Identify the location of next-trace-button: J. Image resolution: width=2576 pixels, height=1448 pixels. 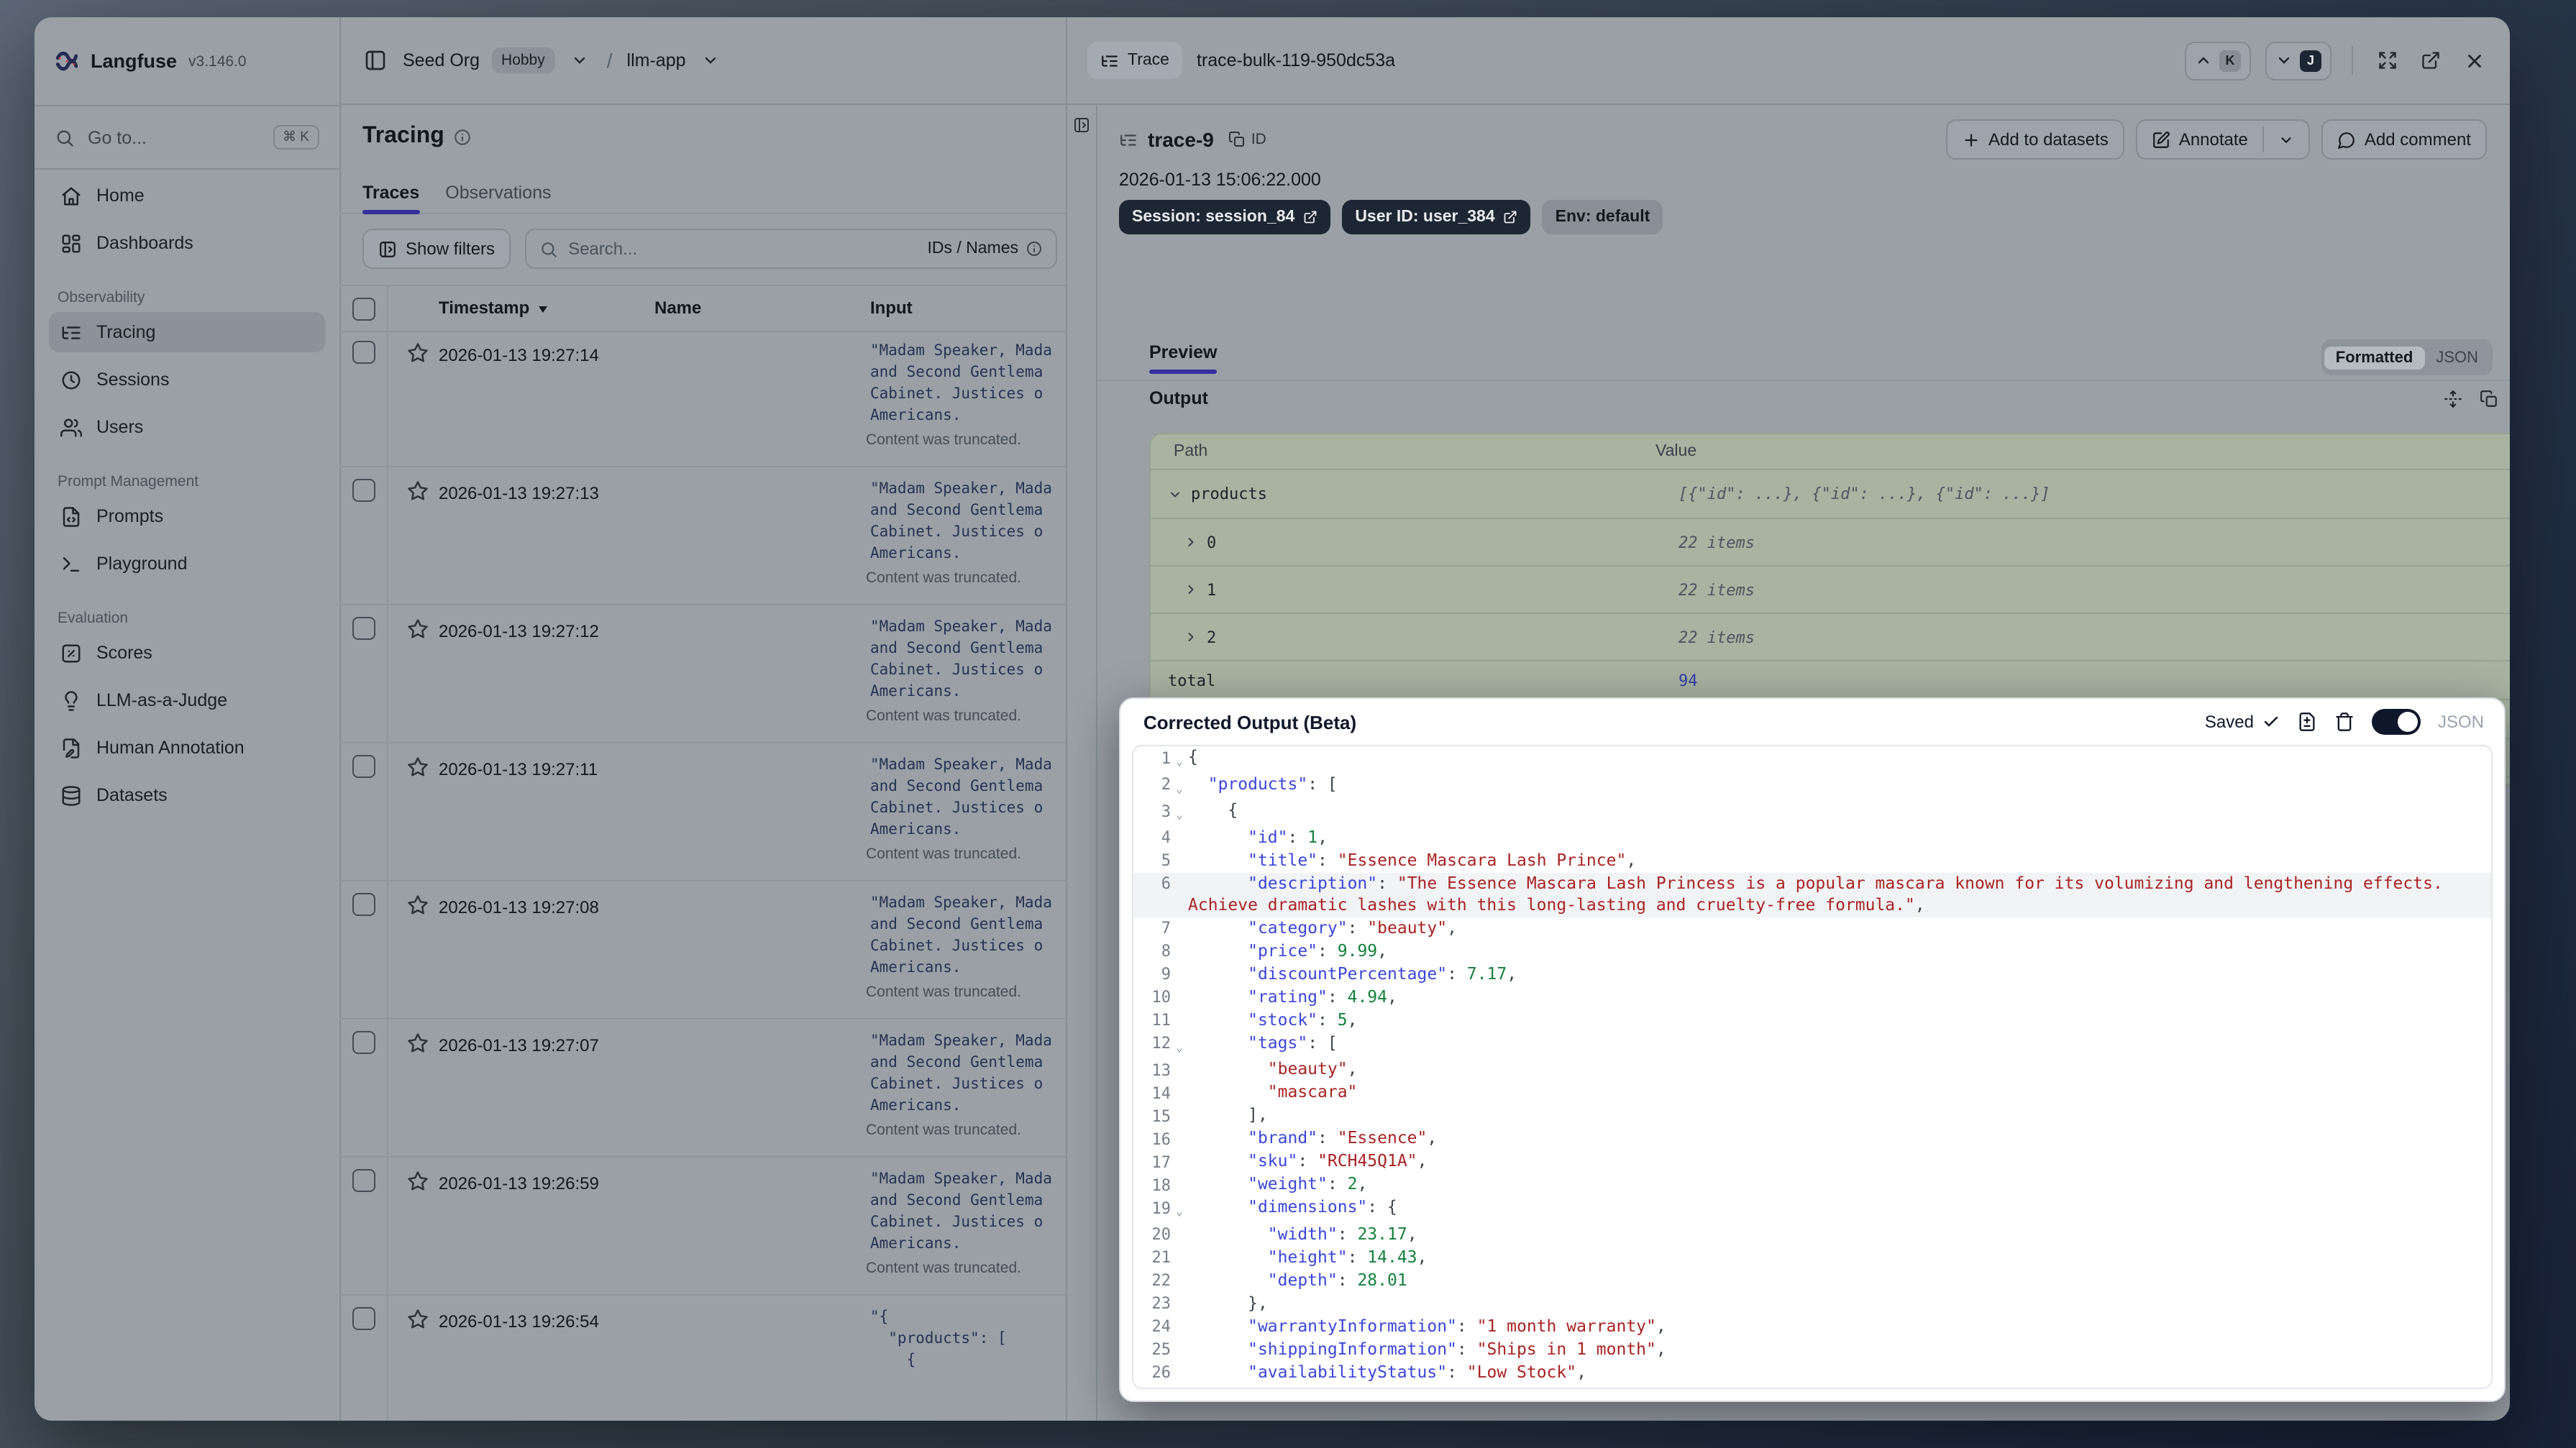
(2298, 60).